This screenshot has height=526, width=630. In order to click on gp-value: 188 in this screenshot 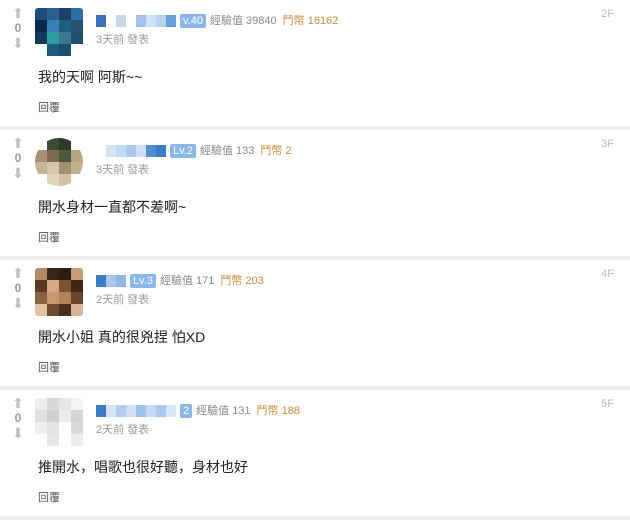, I will do `click(290, 411)`.